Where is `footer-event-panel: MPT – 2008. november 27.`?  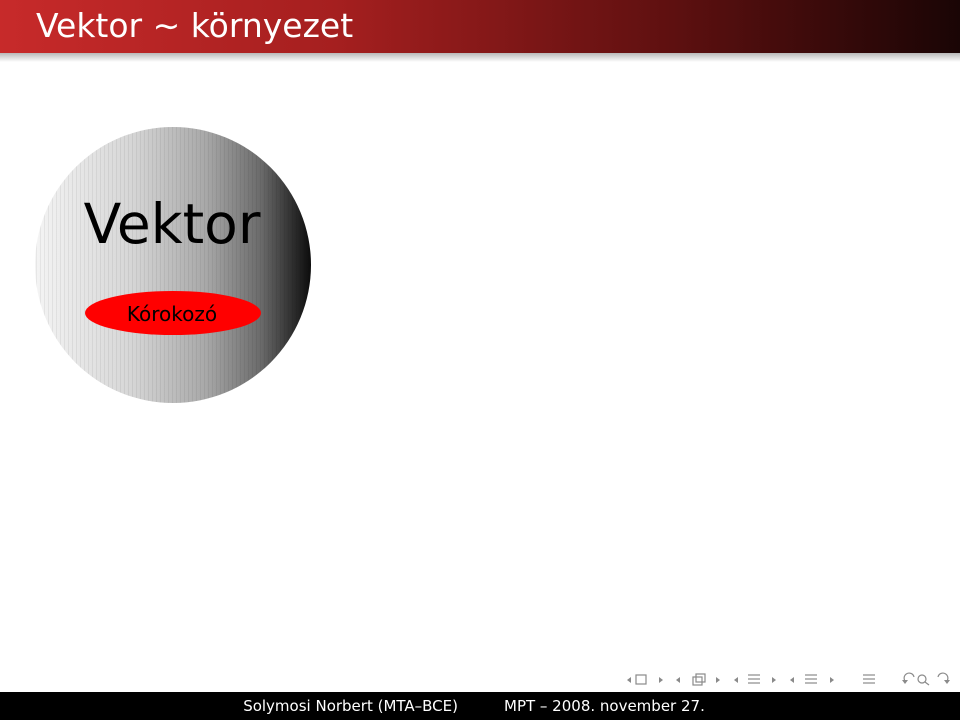
footer-event-panel: MPT – 2008. november 27. is located at coordinates (720, 706).